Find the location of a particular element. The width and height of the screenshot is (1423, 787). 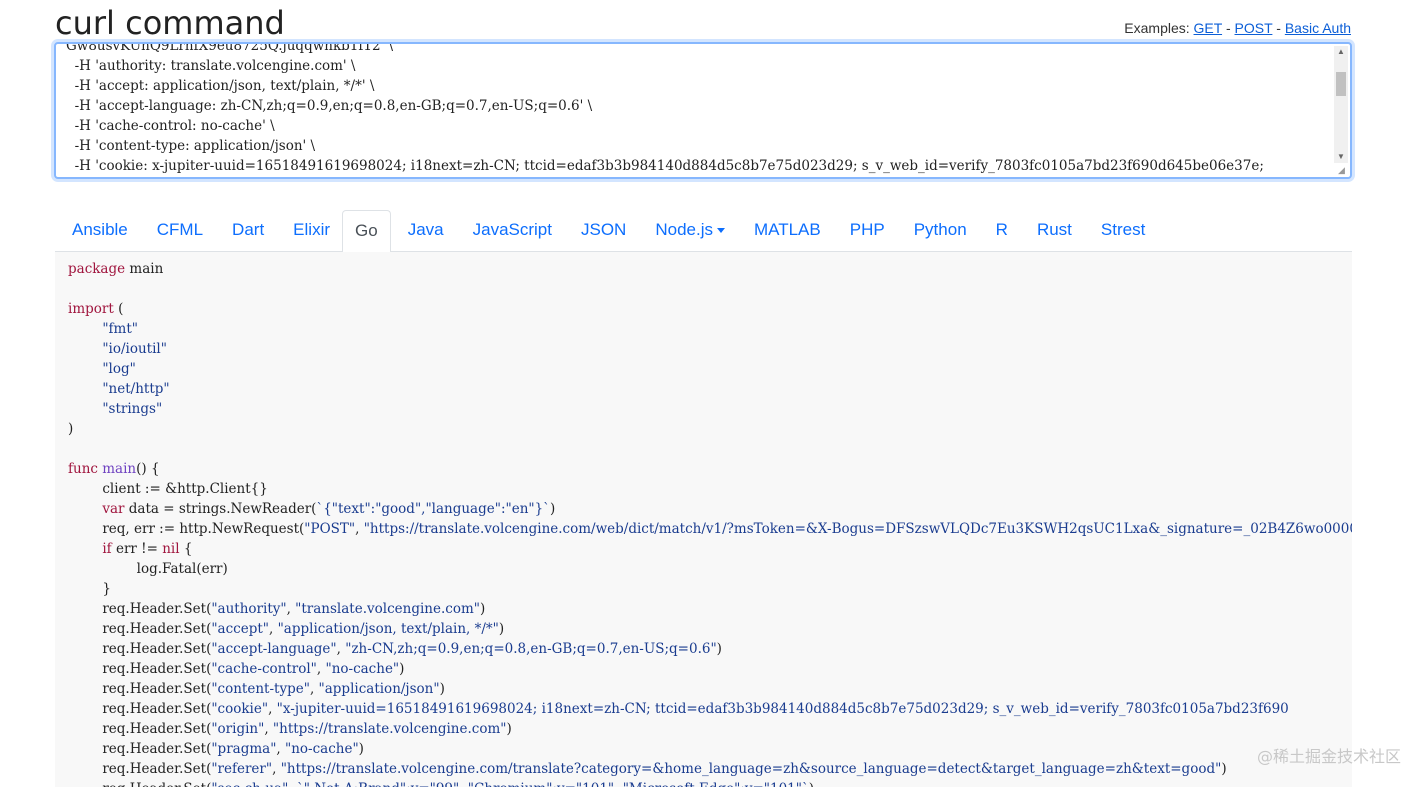

code-token: "authority" is located at coordinates (249, 609).